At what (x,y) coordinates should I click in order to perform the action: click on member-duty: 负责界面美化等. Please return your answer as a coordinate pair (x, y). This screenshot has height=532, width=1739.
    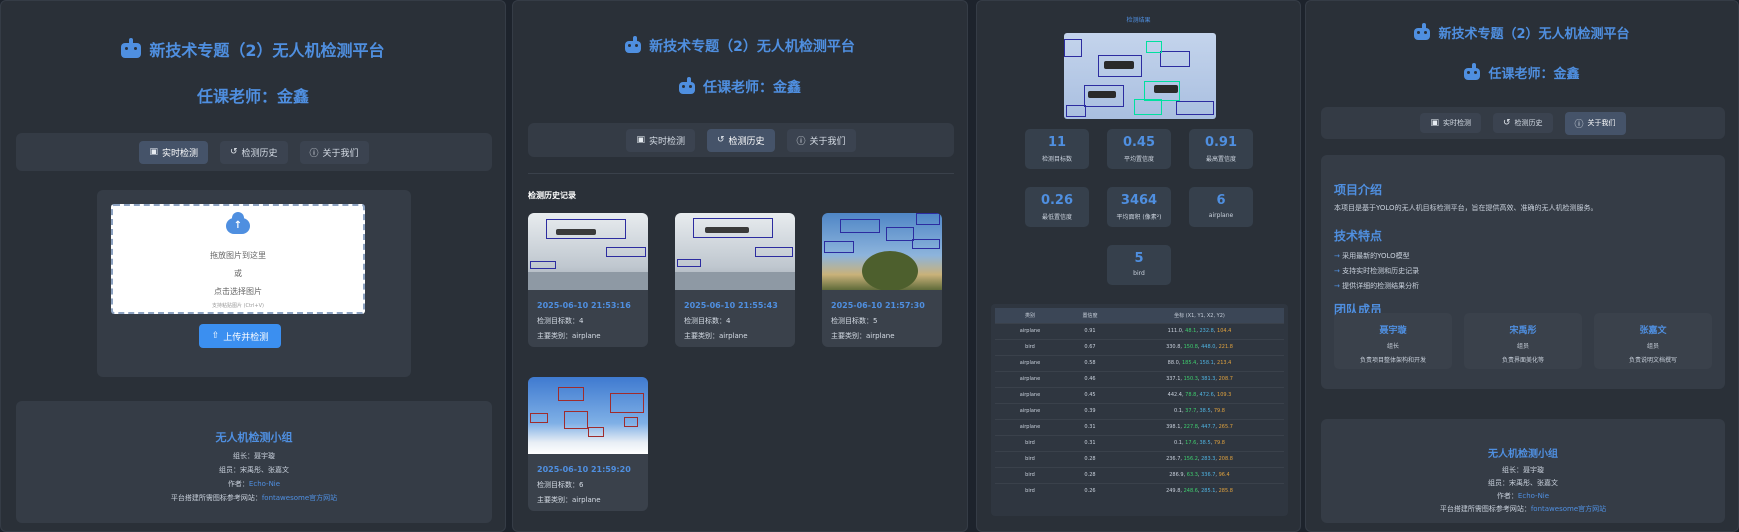
    Looking at the image, I should click on (1522, 360).